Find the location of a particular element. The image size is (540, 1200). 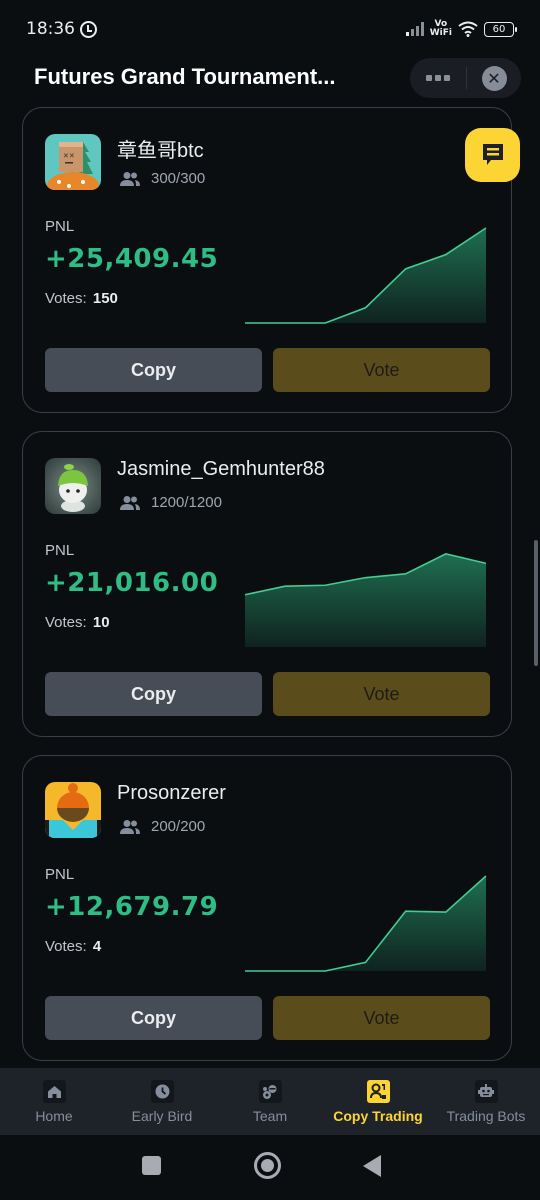

header: Futures Grand Tournament... ✕ is located at coordinates (270, 78).